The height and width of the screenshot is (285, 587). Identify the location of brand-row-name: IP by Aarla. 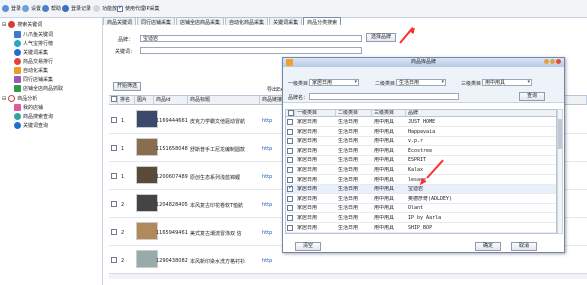
(425, 218).